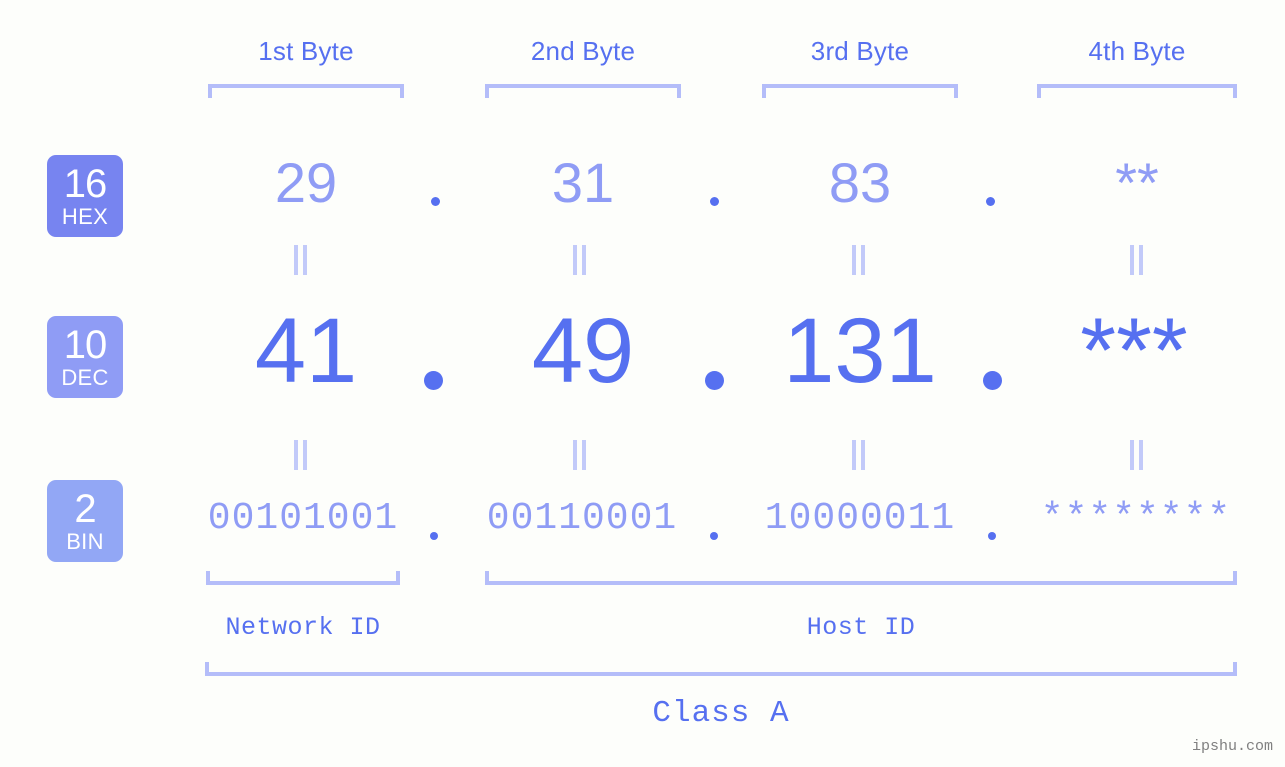  I want to click on base-badge-dec: 10 DEC, so click(85, 357).